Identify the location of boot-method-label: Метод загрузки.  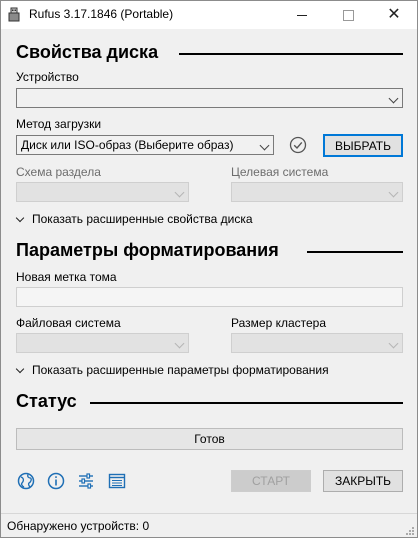
(59, 124).